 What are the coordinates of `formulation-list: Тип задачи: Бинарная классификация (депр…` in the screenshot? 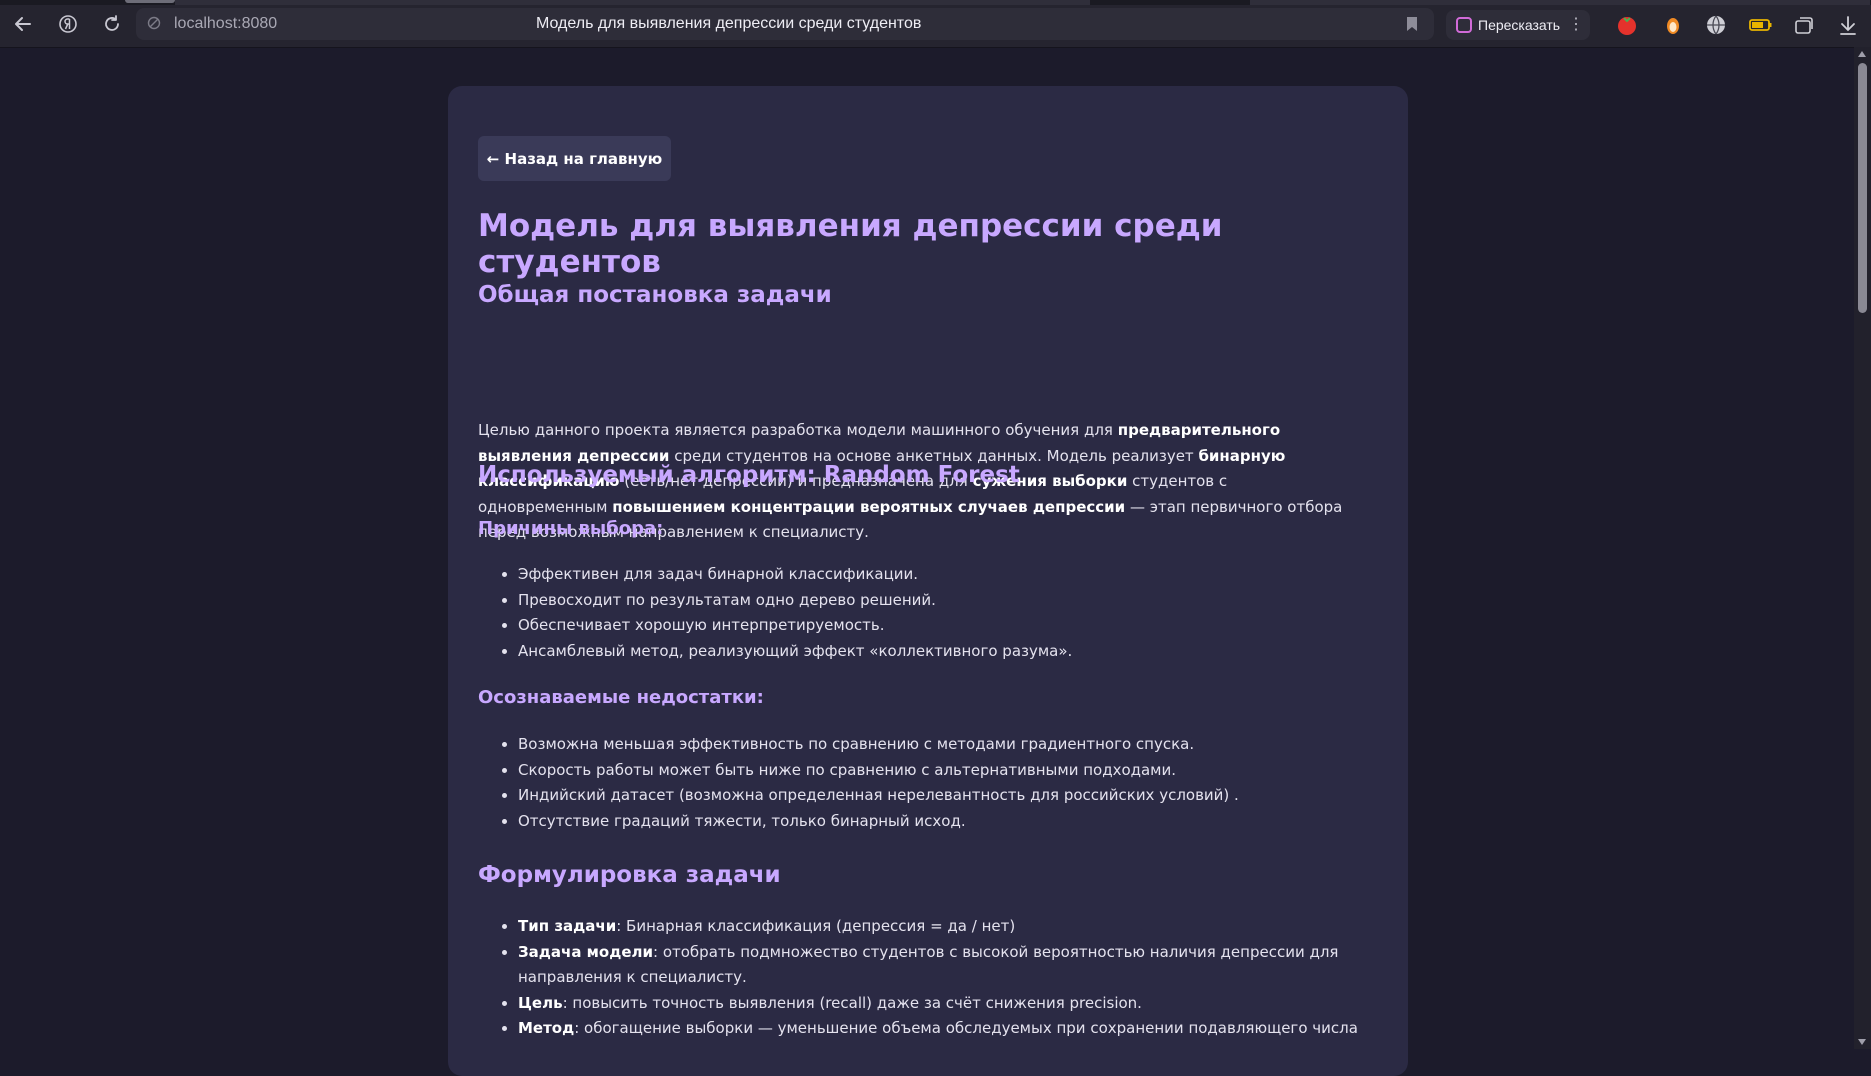 It's located at (938, 978).